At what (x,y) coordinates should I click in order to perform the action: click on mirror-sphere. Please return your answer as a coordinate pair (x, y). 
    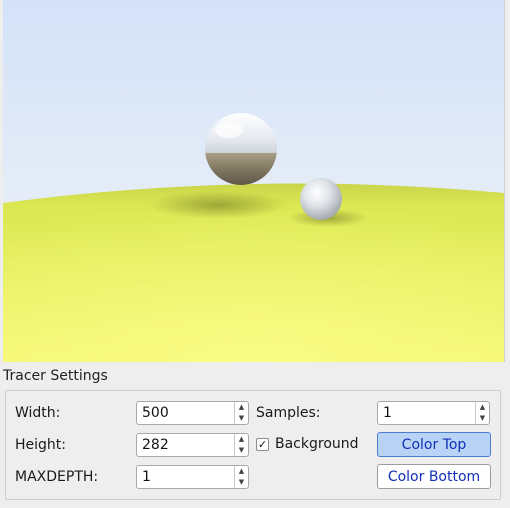
    Looking at the image, I should click on (241, 149).